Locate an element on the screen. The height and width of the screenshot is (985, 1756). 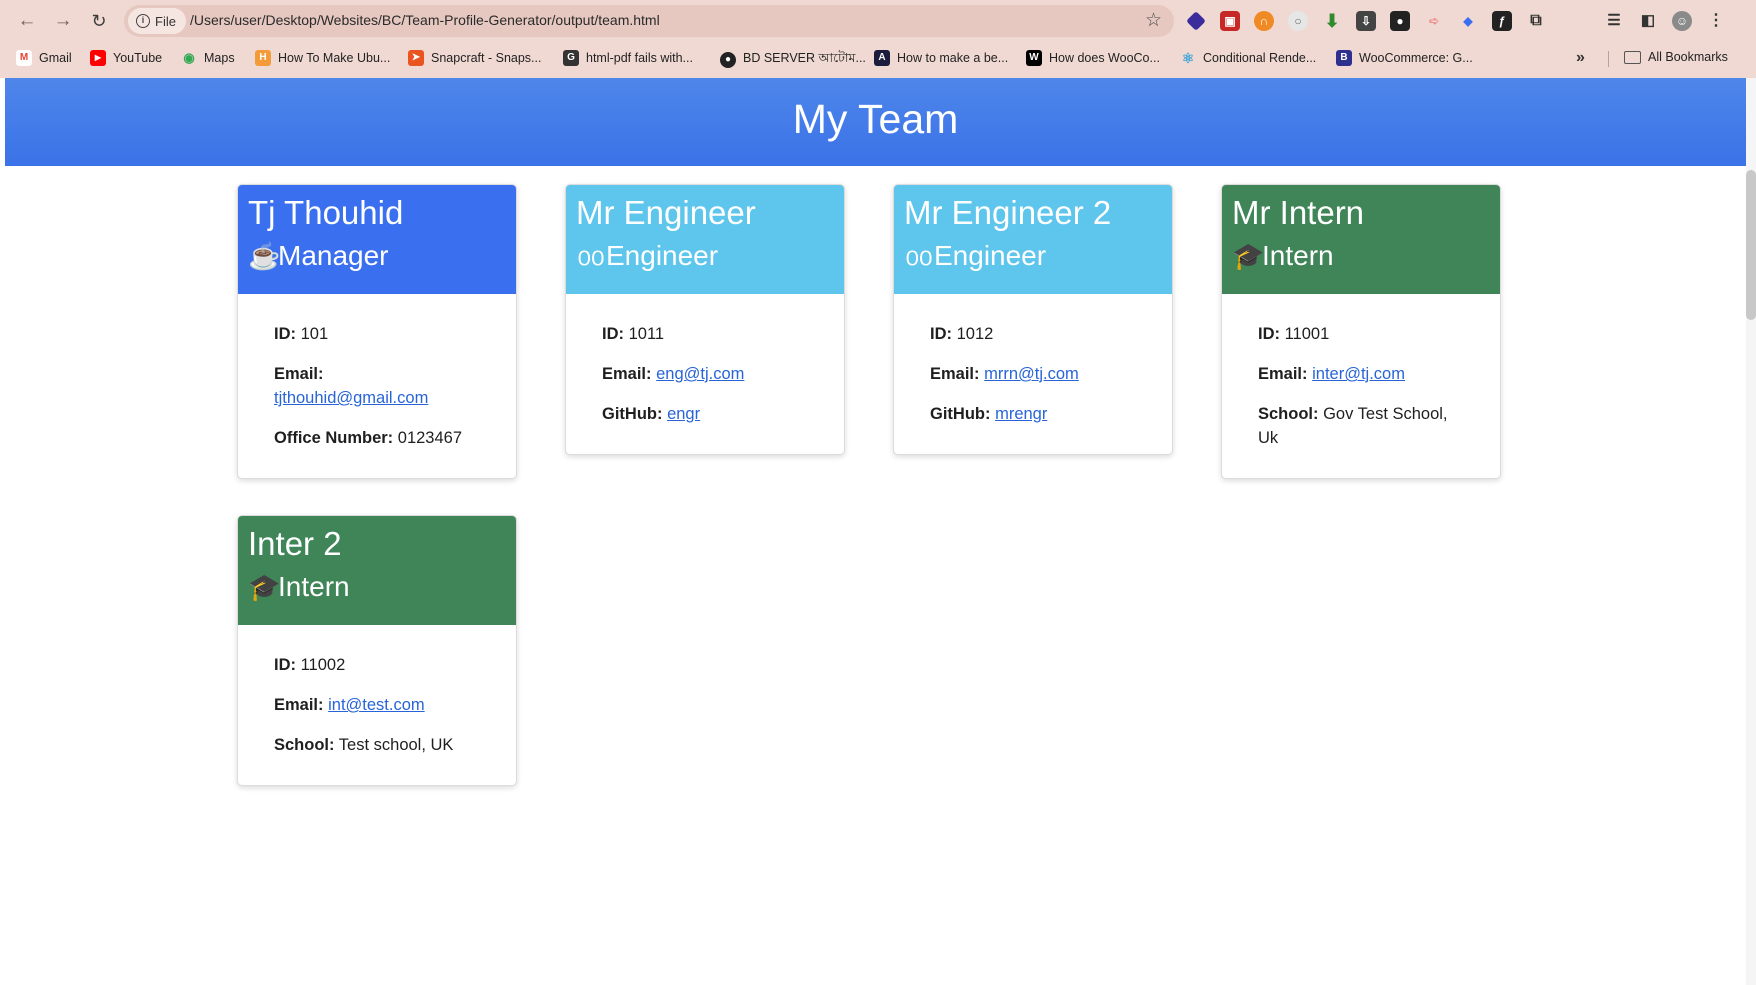
bookmark-gmail: M Gmail is located at coordinates (44, 58).